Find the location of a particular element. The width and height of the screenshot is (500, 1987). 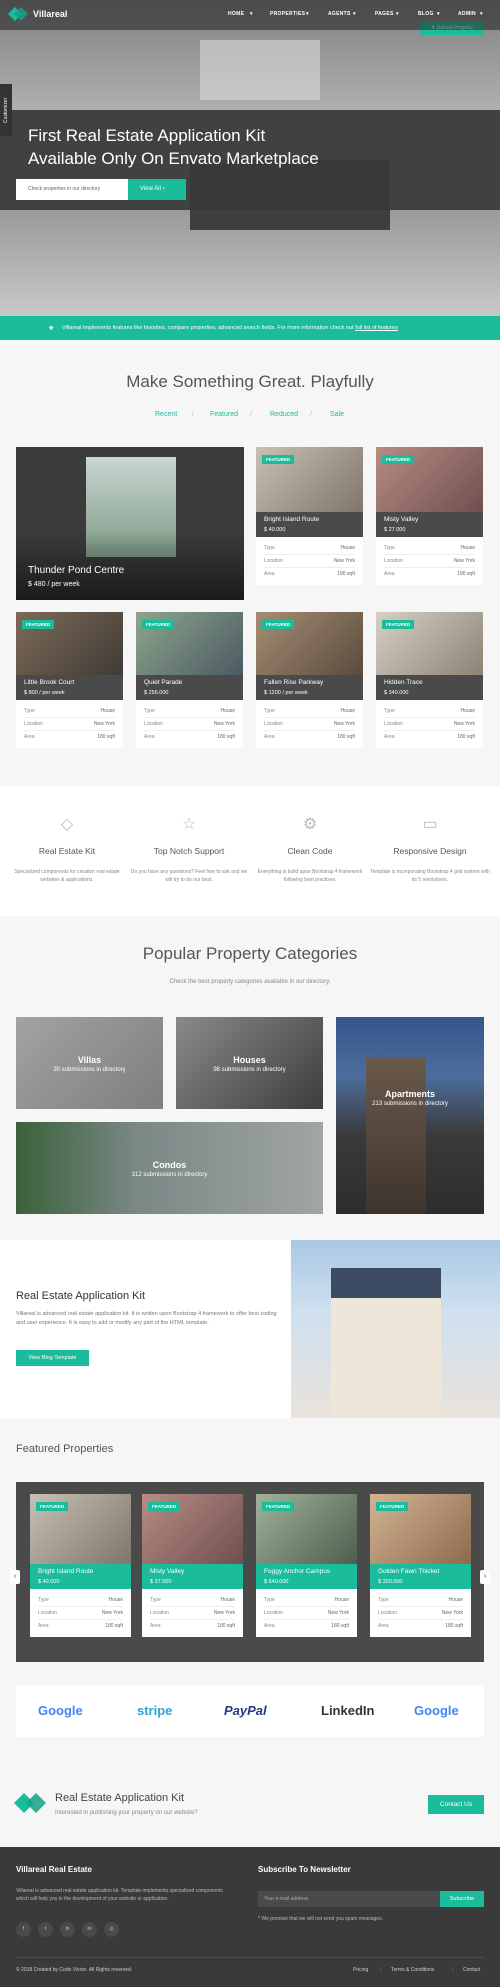

footer-link-contact: Contact is located at coordinates (471, 1970).